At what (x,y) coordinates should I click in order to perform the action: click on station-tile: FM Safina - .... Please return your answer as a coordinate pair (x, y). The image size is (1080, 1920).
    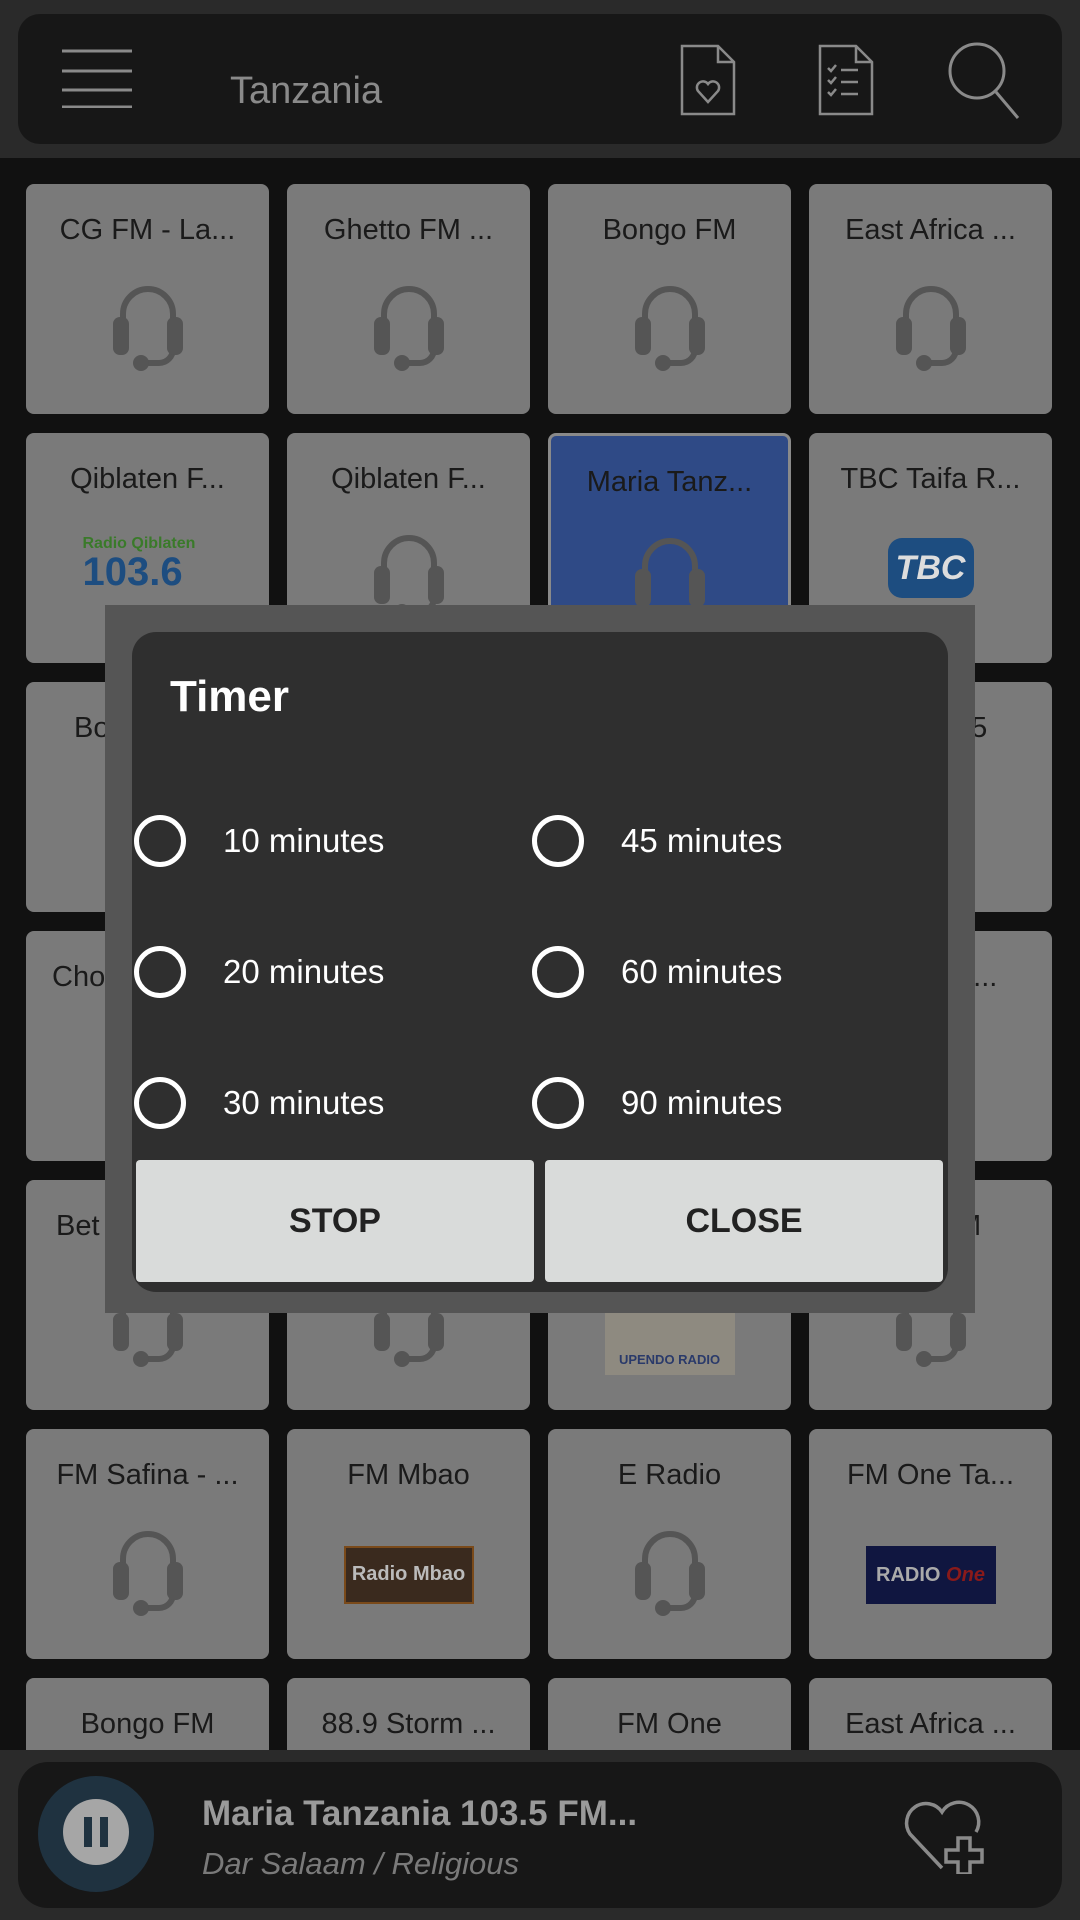
    Looking at the image, I should click on (147, 1544).